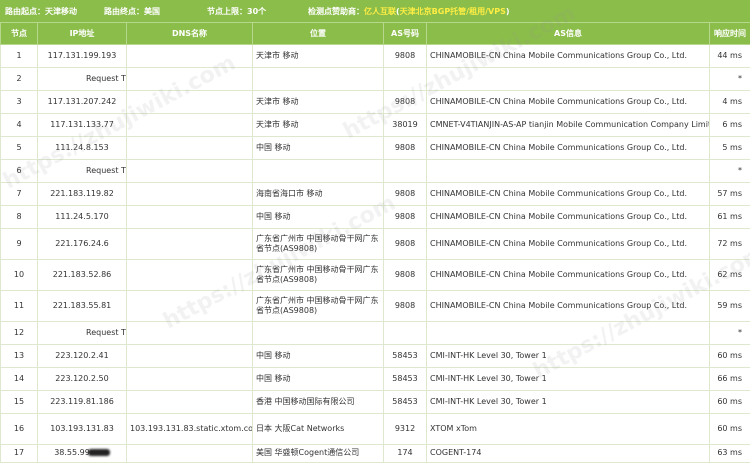  Describe the element at coordinates (19, 356) in the screenshot. I see `hop-cell: 13` at that location.